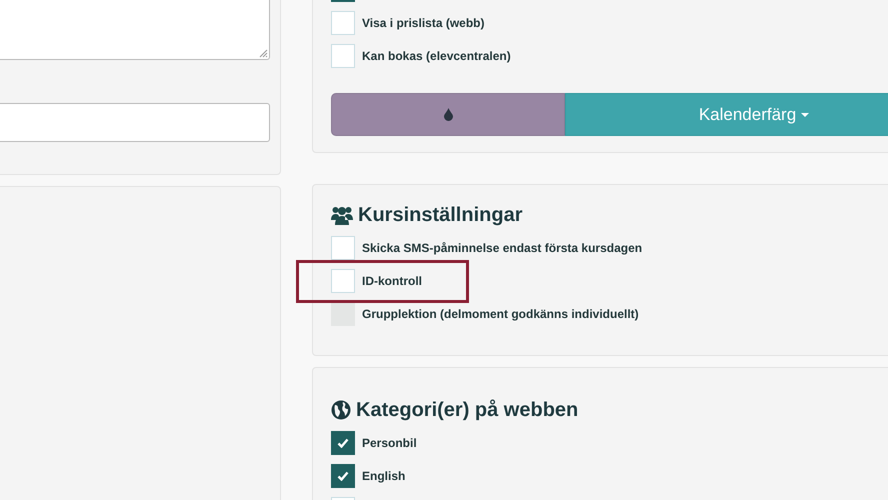  I want to click on globe-icon, so click(341, 410).